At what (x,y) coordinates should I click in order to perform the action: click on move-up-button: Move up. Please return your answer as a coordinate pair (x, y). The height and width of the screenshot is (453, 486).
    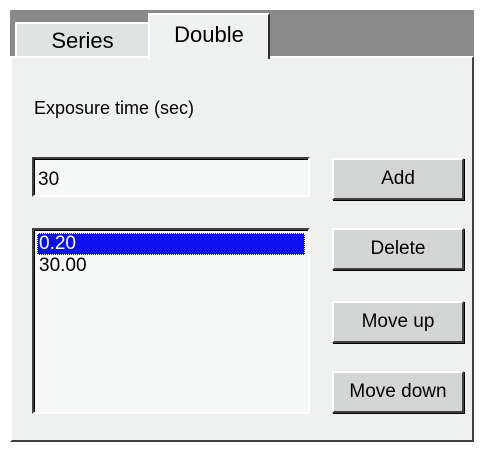
    Looking at the image, I should click on (398, 322).